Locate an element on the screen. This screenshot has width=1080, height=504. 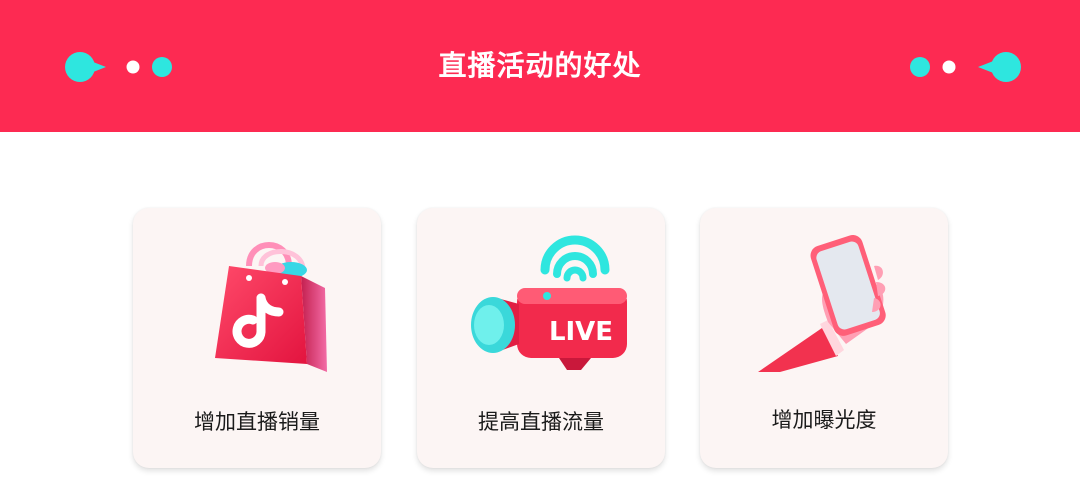
benefit-card-sales: 增加直播销量 is located at coordinates (257, 338).